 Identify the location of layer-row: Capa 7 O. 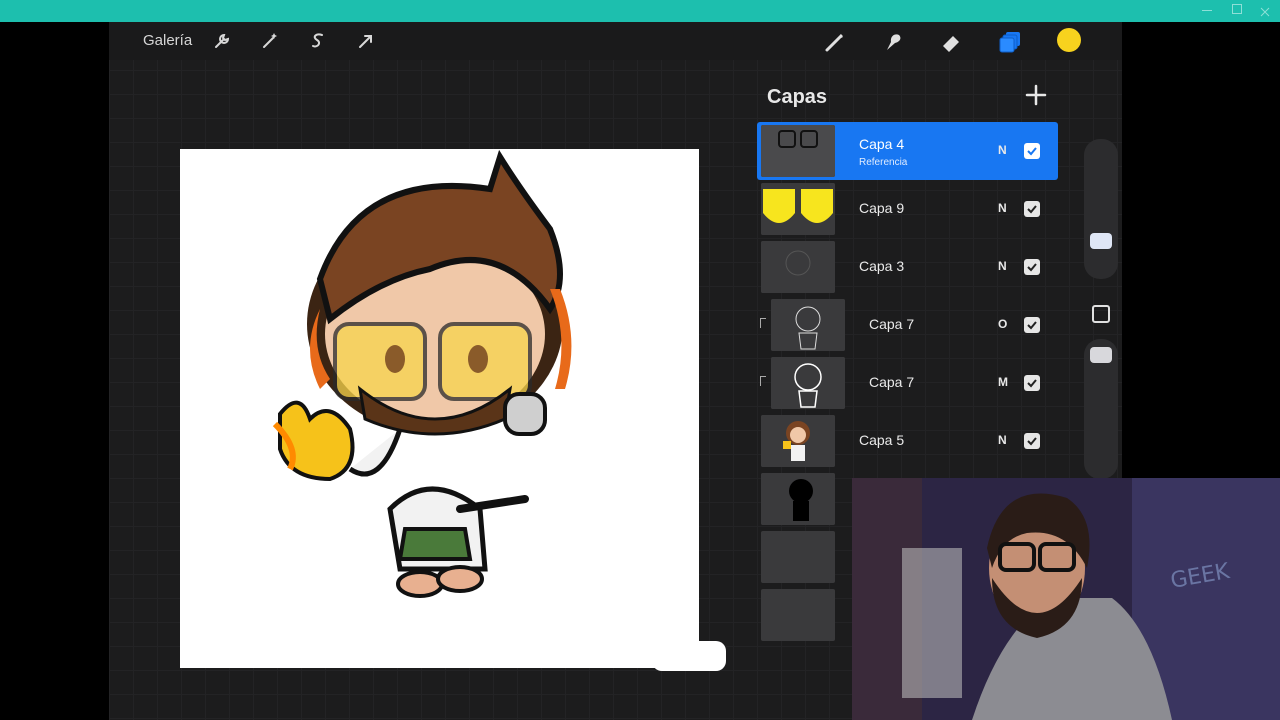
(907, 325).